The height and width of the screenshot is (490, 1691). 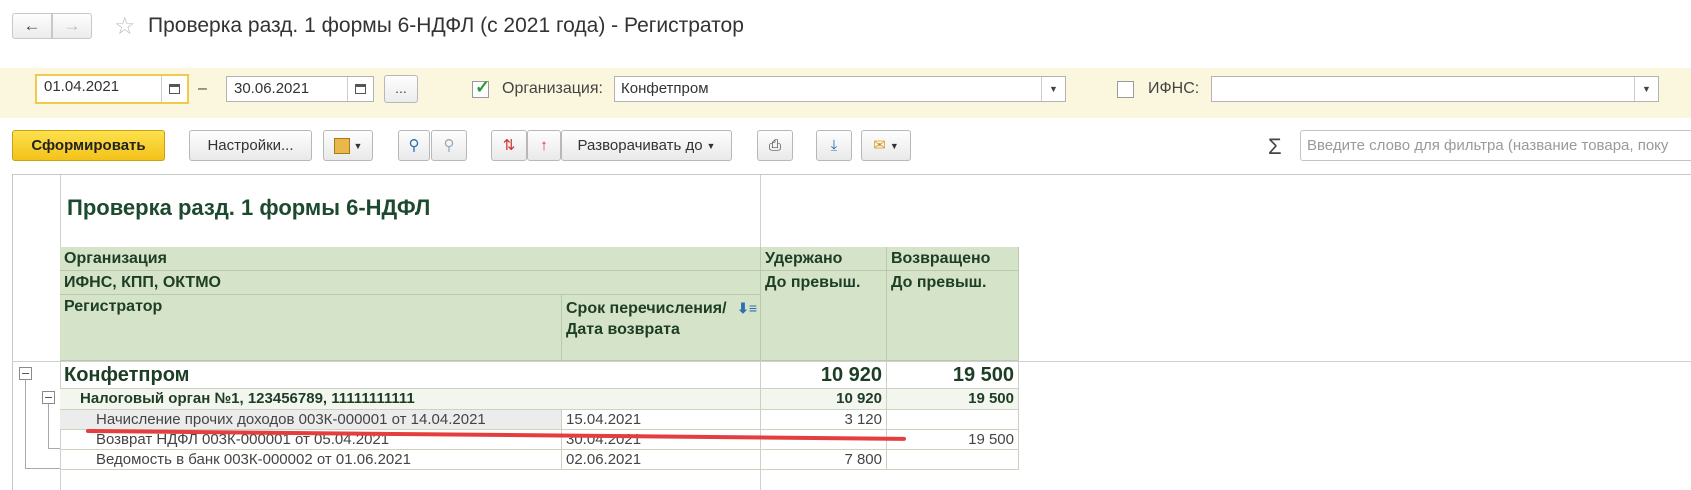 What do you see at coordinates (272, 88) in the screenshot?
I see `date-to-value: 30.06.2021` at bounding box center [272, 88].